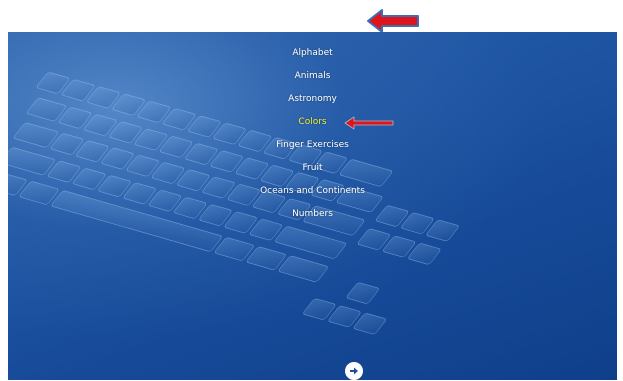 The width and height of the screenshot is (623, 381). I want to click on right-arrow-icon, so click(354, 371).